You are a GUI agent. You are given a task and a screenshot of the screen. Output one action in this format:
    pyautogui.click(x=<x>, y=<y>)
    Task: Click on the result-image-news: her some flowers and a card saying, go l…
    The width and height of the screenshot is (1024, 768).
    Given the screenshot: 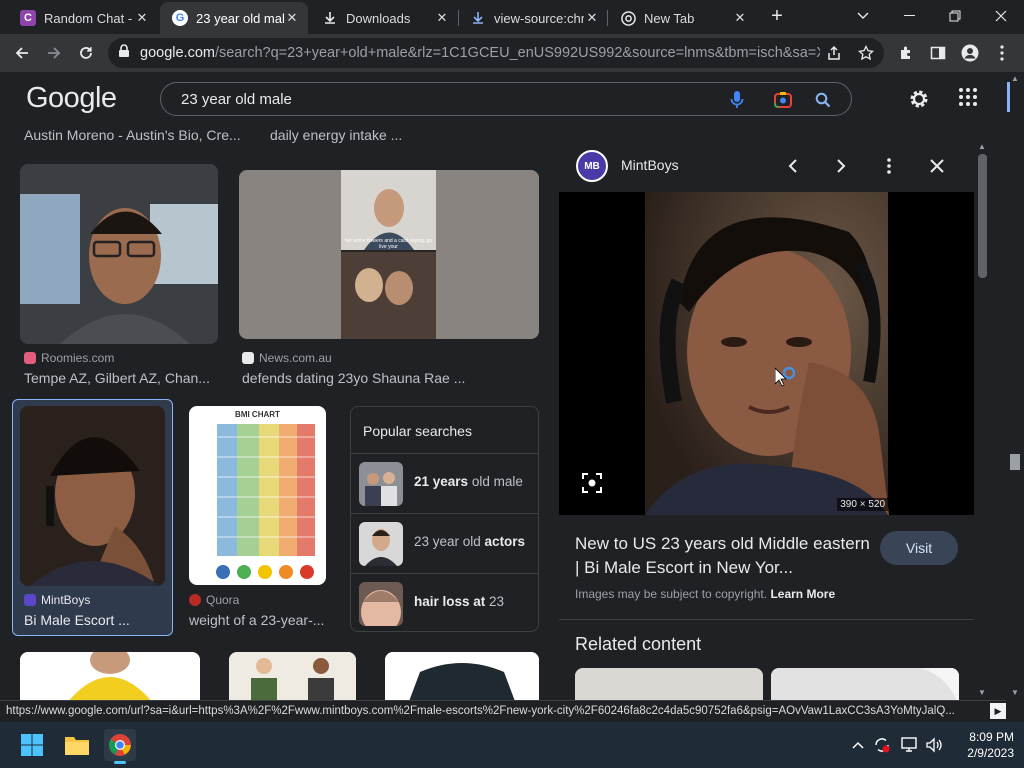 What is the action you would take?
    pyautogui.click(x=389, y=254)
    